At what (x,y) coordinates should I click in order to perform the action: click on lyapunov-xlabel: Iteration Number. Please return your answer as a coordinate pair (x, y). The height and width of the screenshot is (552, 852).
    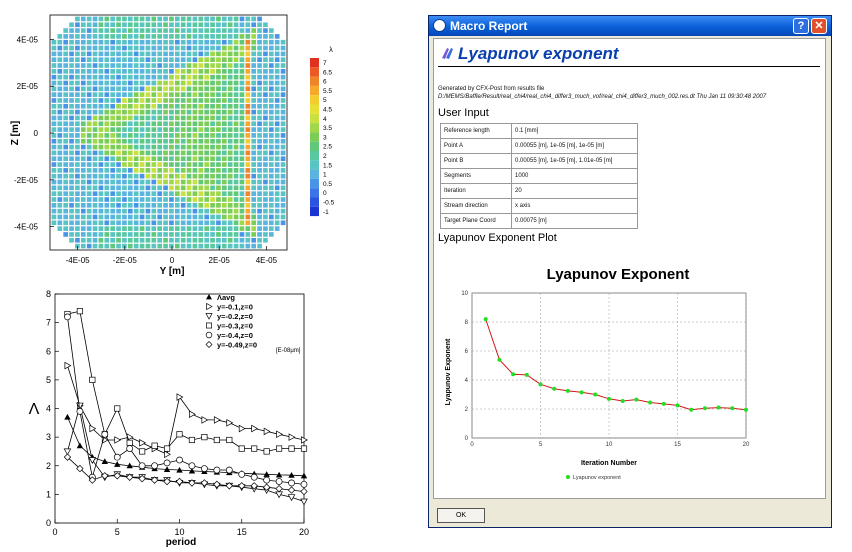
    Looking at the image, I should click on (609, 463).